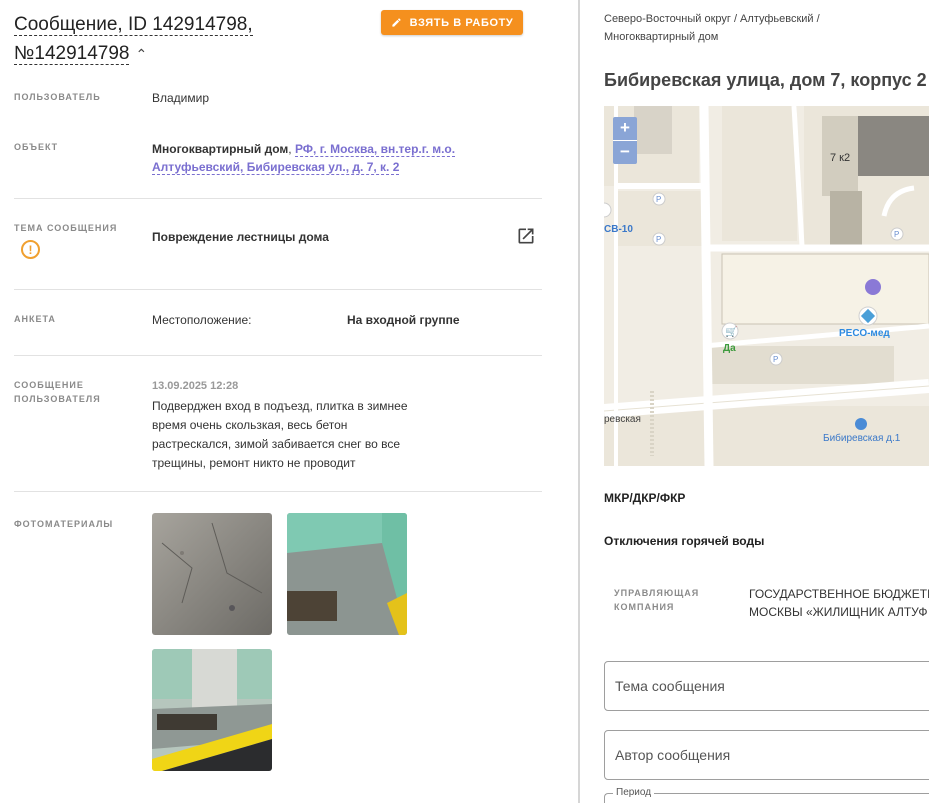 The width and height of the screenshot is (929, 803). I want to click on period-label: Период, so click(634, 792).